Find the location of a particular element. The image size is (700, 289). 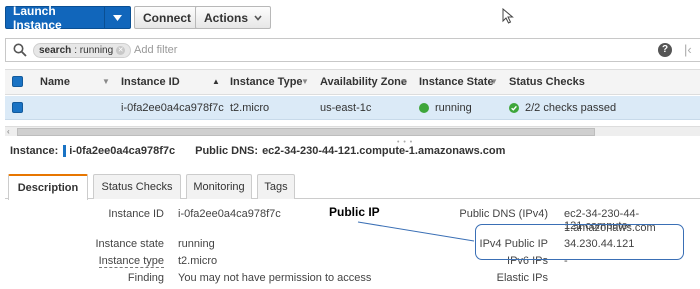

connect-label: Connect is located at coordinates (167, 17).